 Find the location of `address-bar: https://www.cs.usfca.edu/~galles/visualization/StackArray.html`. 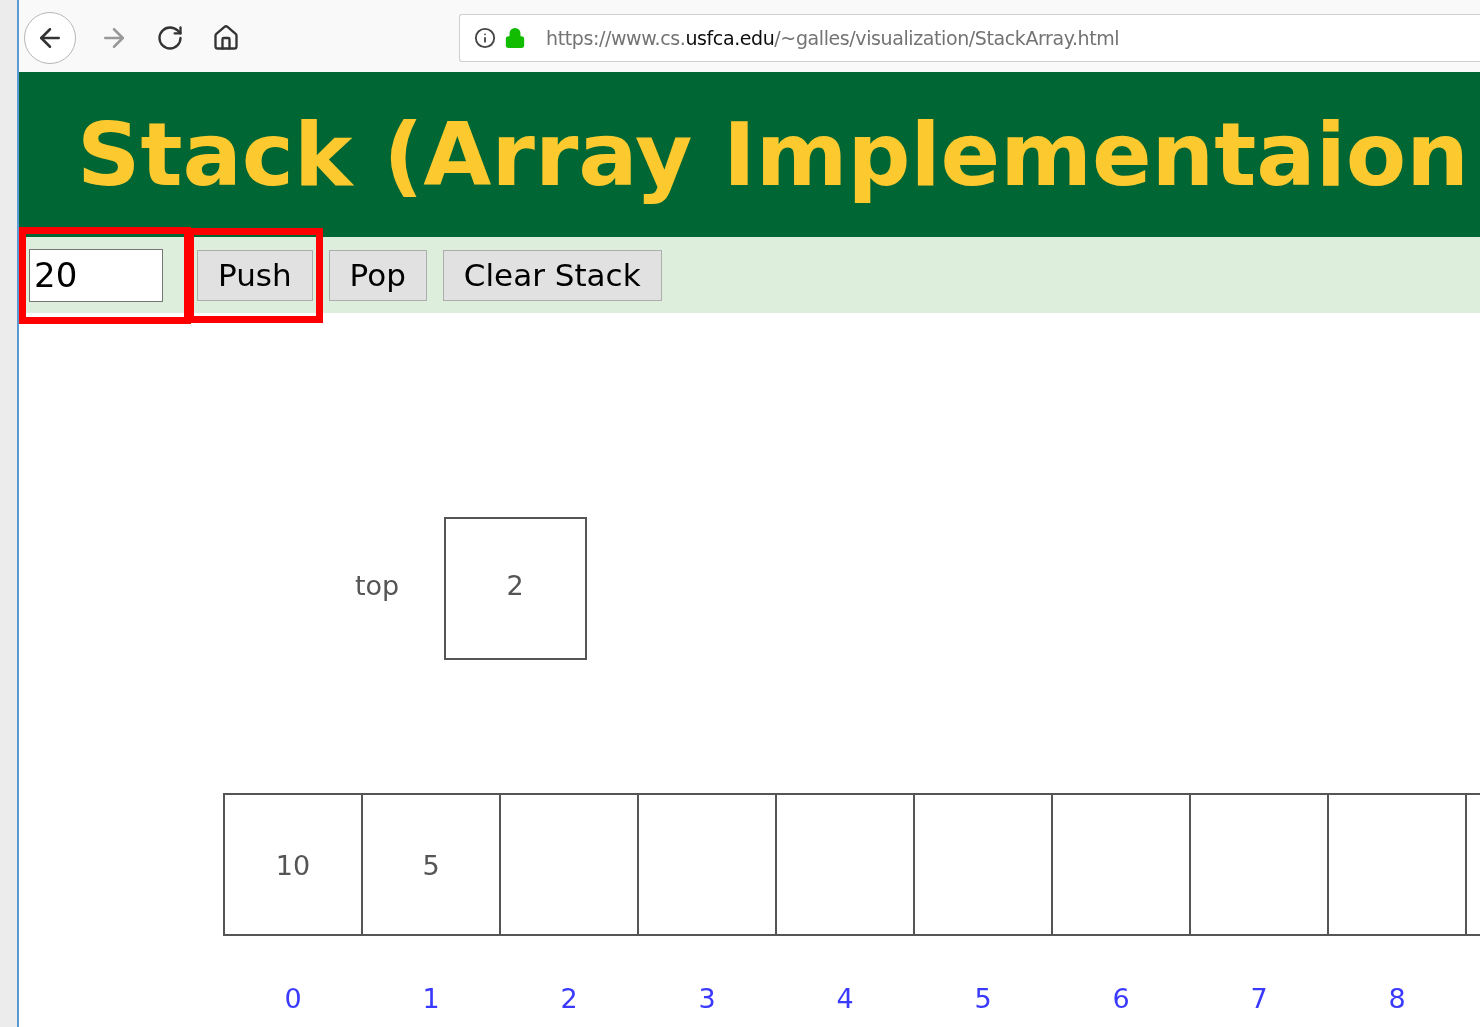

address-bar: https://www.cs.usfca.edu/~galles/visualization/StackArray.html is located at coordinates (969, 38).